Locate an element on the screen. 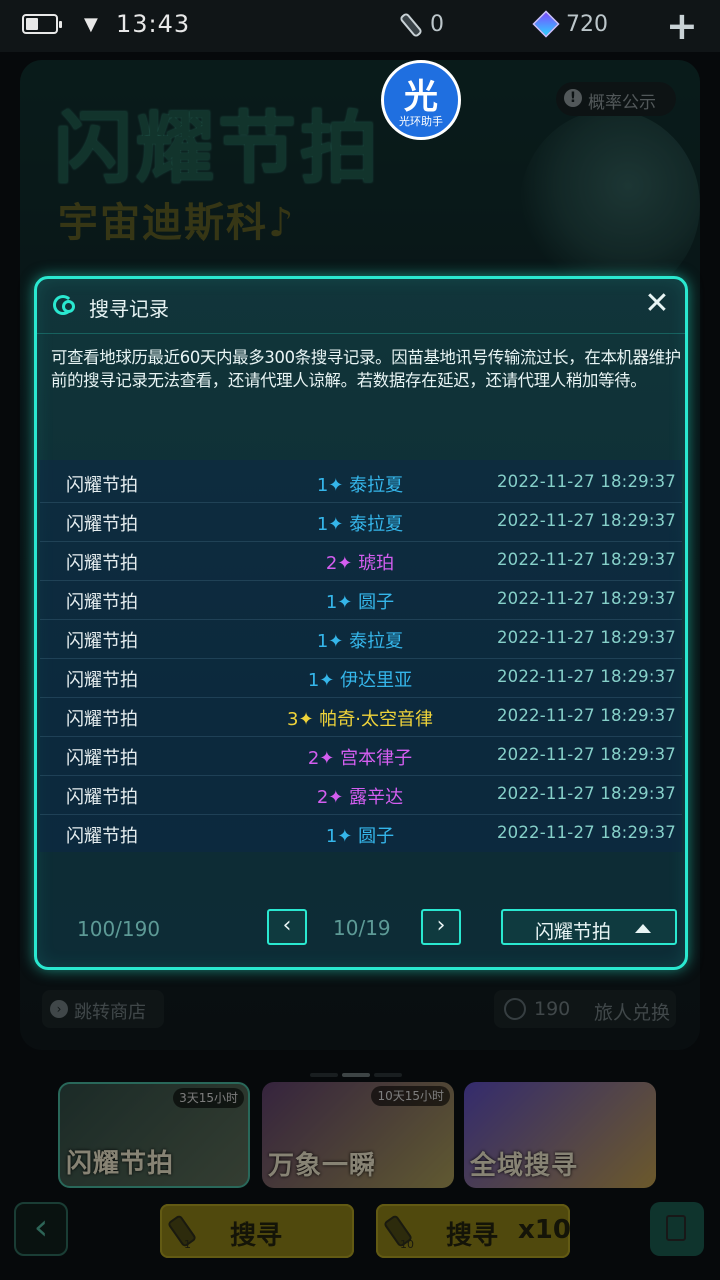  crystal-count: 720 is located at coordinates (587, 24).